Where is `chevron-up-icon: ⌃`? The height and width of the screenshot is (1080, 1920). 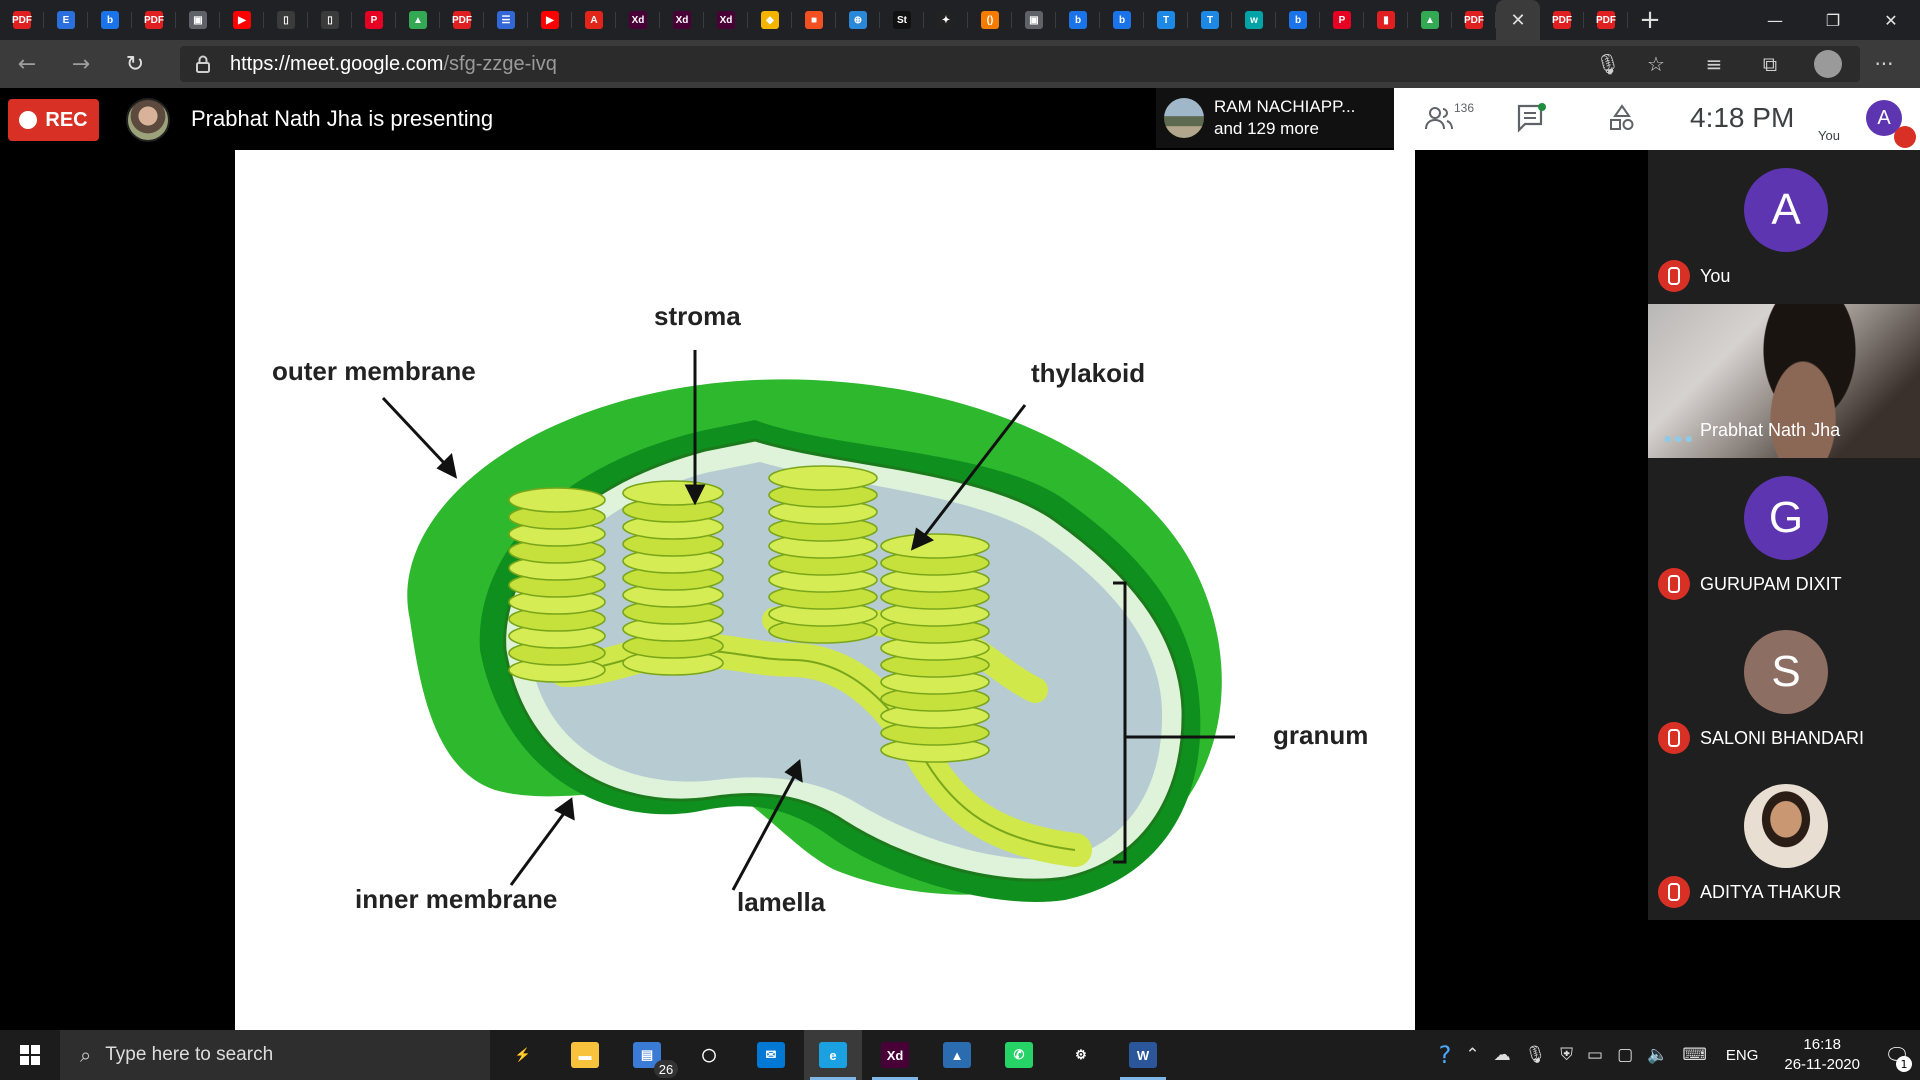 chevron-up-icon: ⌃ is located at coordinates (1472, 1055).